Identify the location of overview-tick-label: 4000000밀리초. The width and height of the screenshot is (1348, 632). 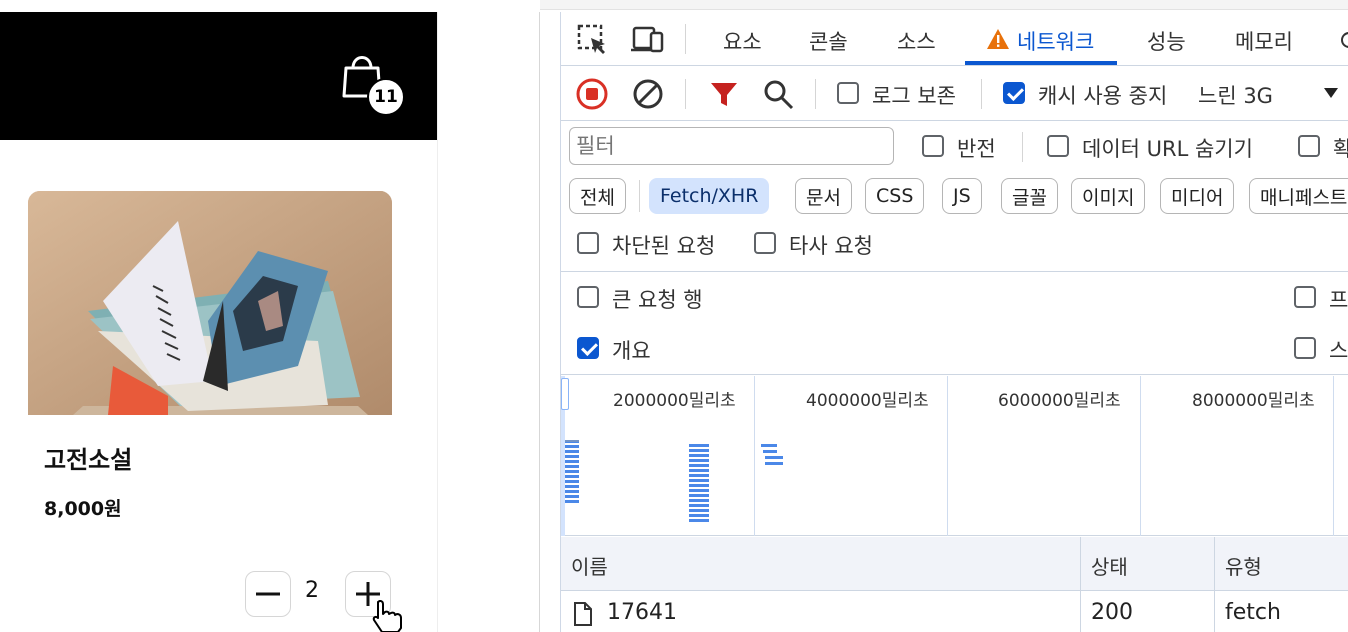
(867, 401).